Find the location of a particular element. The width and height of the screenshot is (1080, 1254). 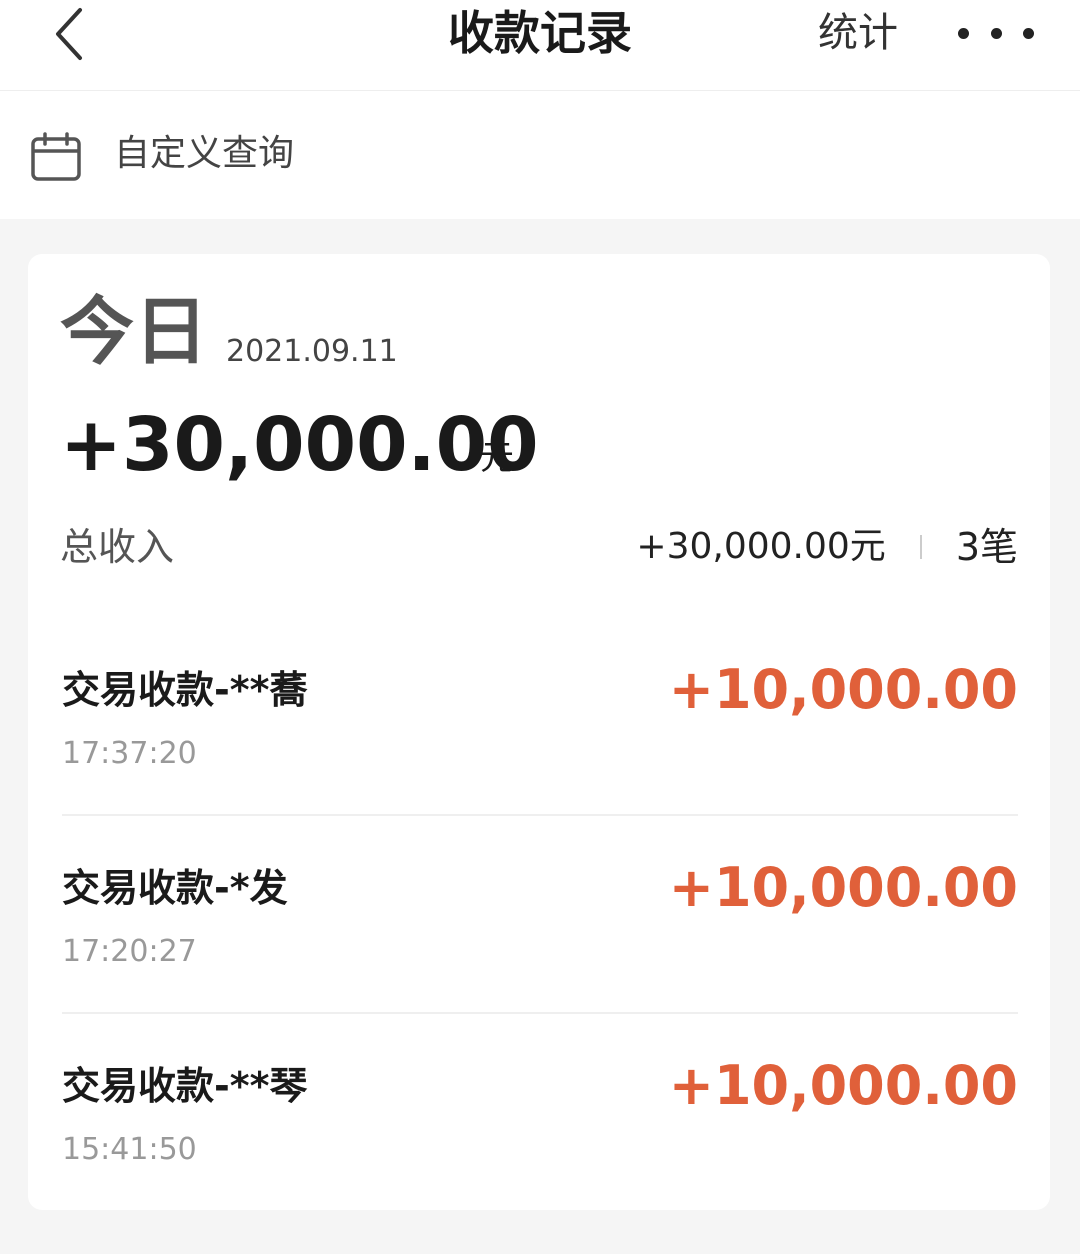

summary-divider is located at coordinates (920, 547).